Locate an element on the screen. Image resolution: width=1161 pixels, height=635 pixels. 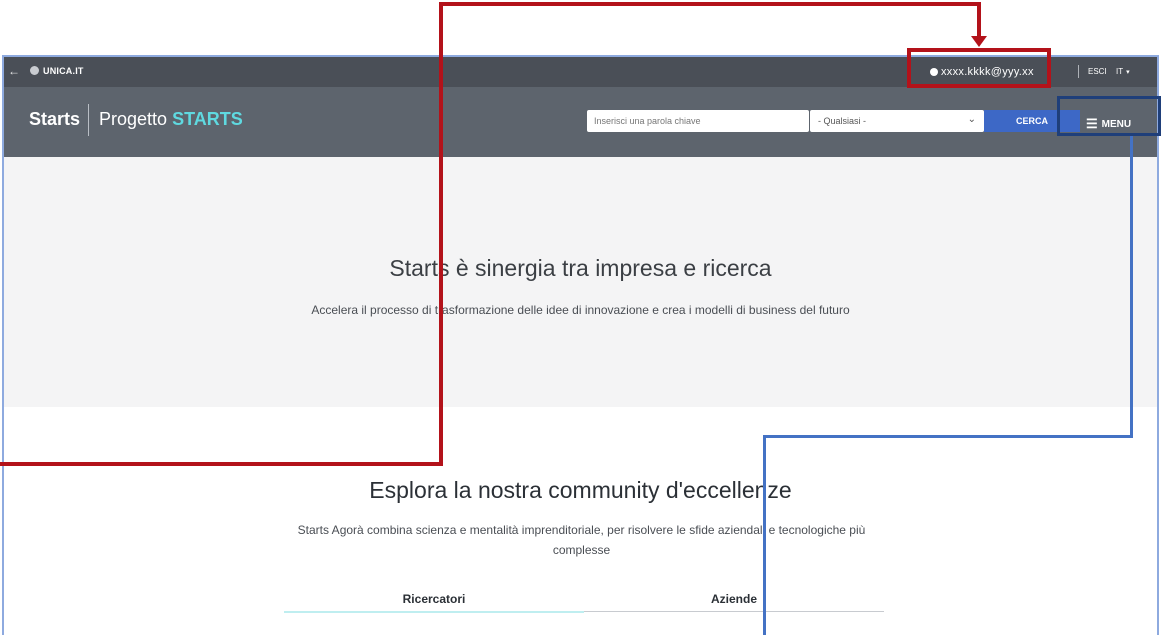
project-name: STARTS is located at coordinates (207, 119).